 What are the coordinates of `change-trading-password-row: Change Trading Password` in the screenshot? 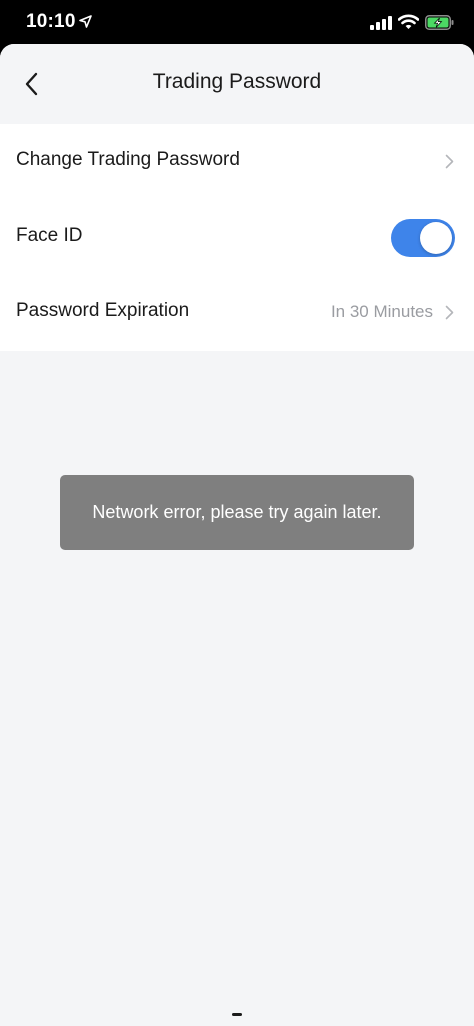 It's located at (237, 162).